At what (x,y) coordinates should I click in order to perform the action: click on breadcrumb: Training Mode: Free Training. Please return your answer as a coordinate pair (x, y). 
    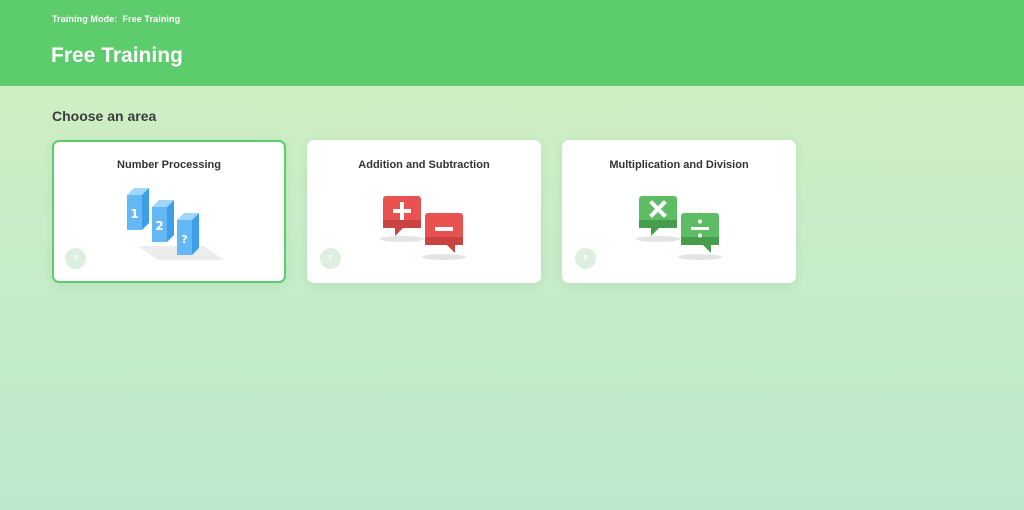
    Looking at the image, I should click on (116, 19).